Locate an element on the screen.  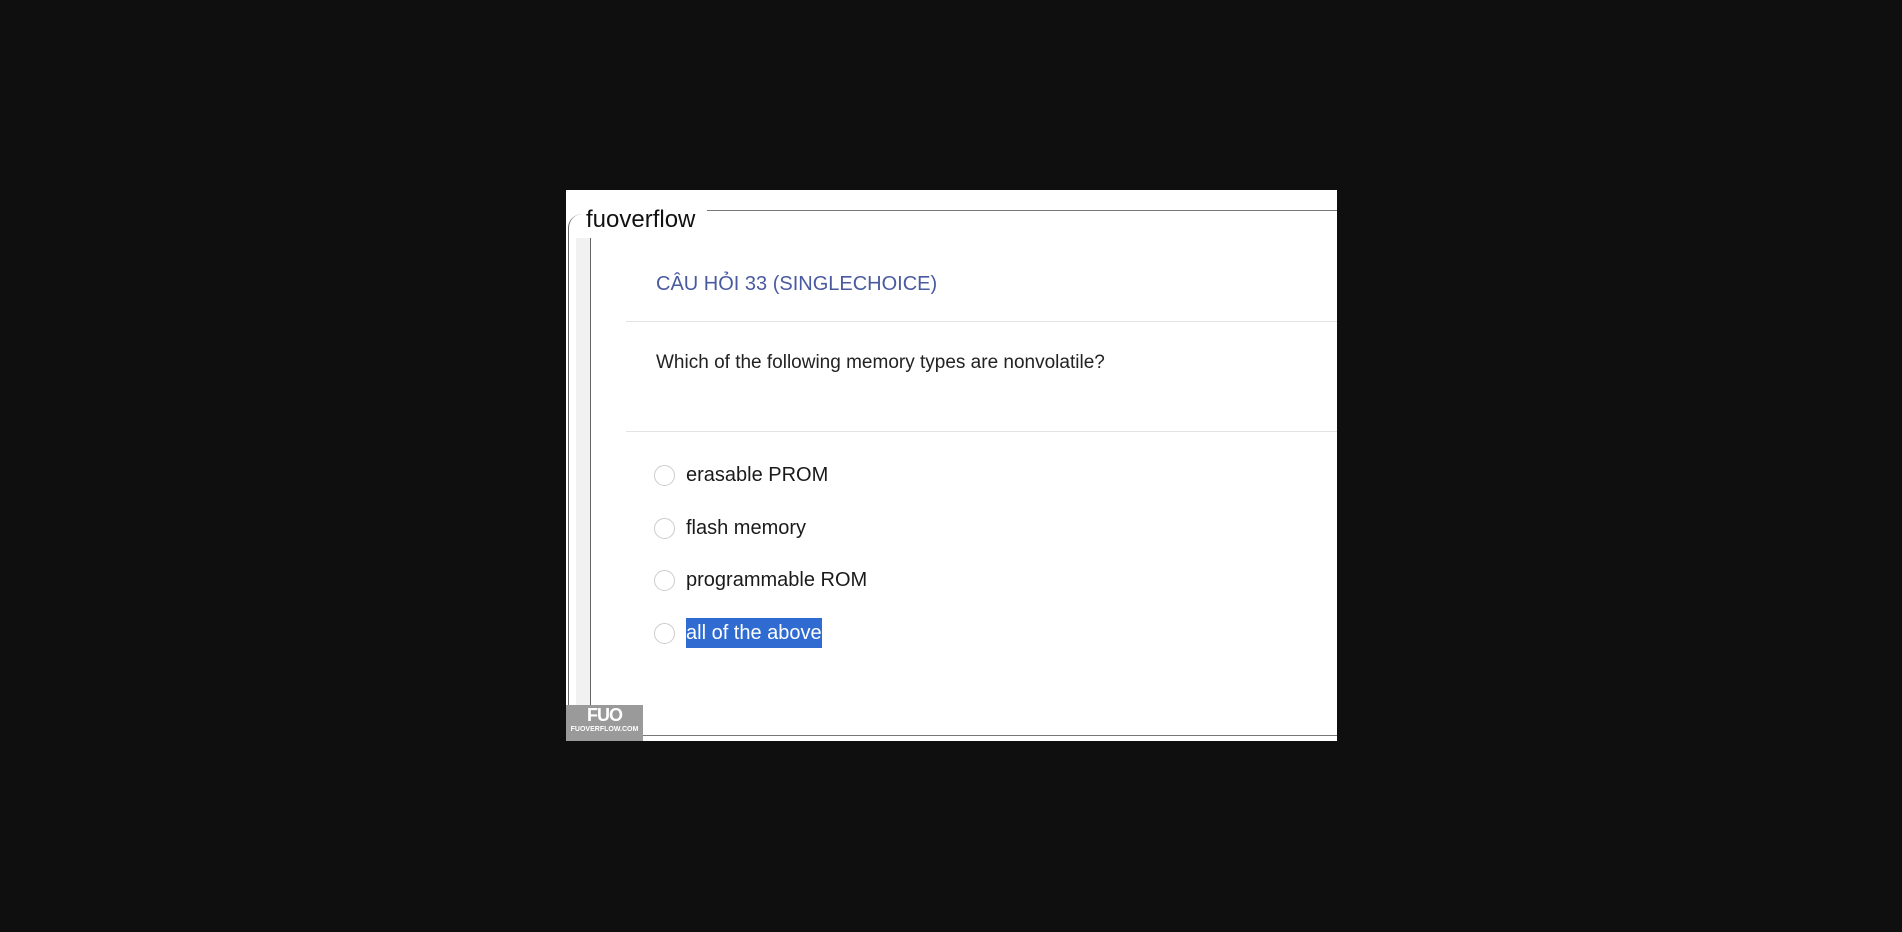
frame-left-strip is located at coordinates (583, 488).